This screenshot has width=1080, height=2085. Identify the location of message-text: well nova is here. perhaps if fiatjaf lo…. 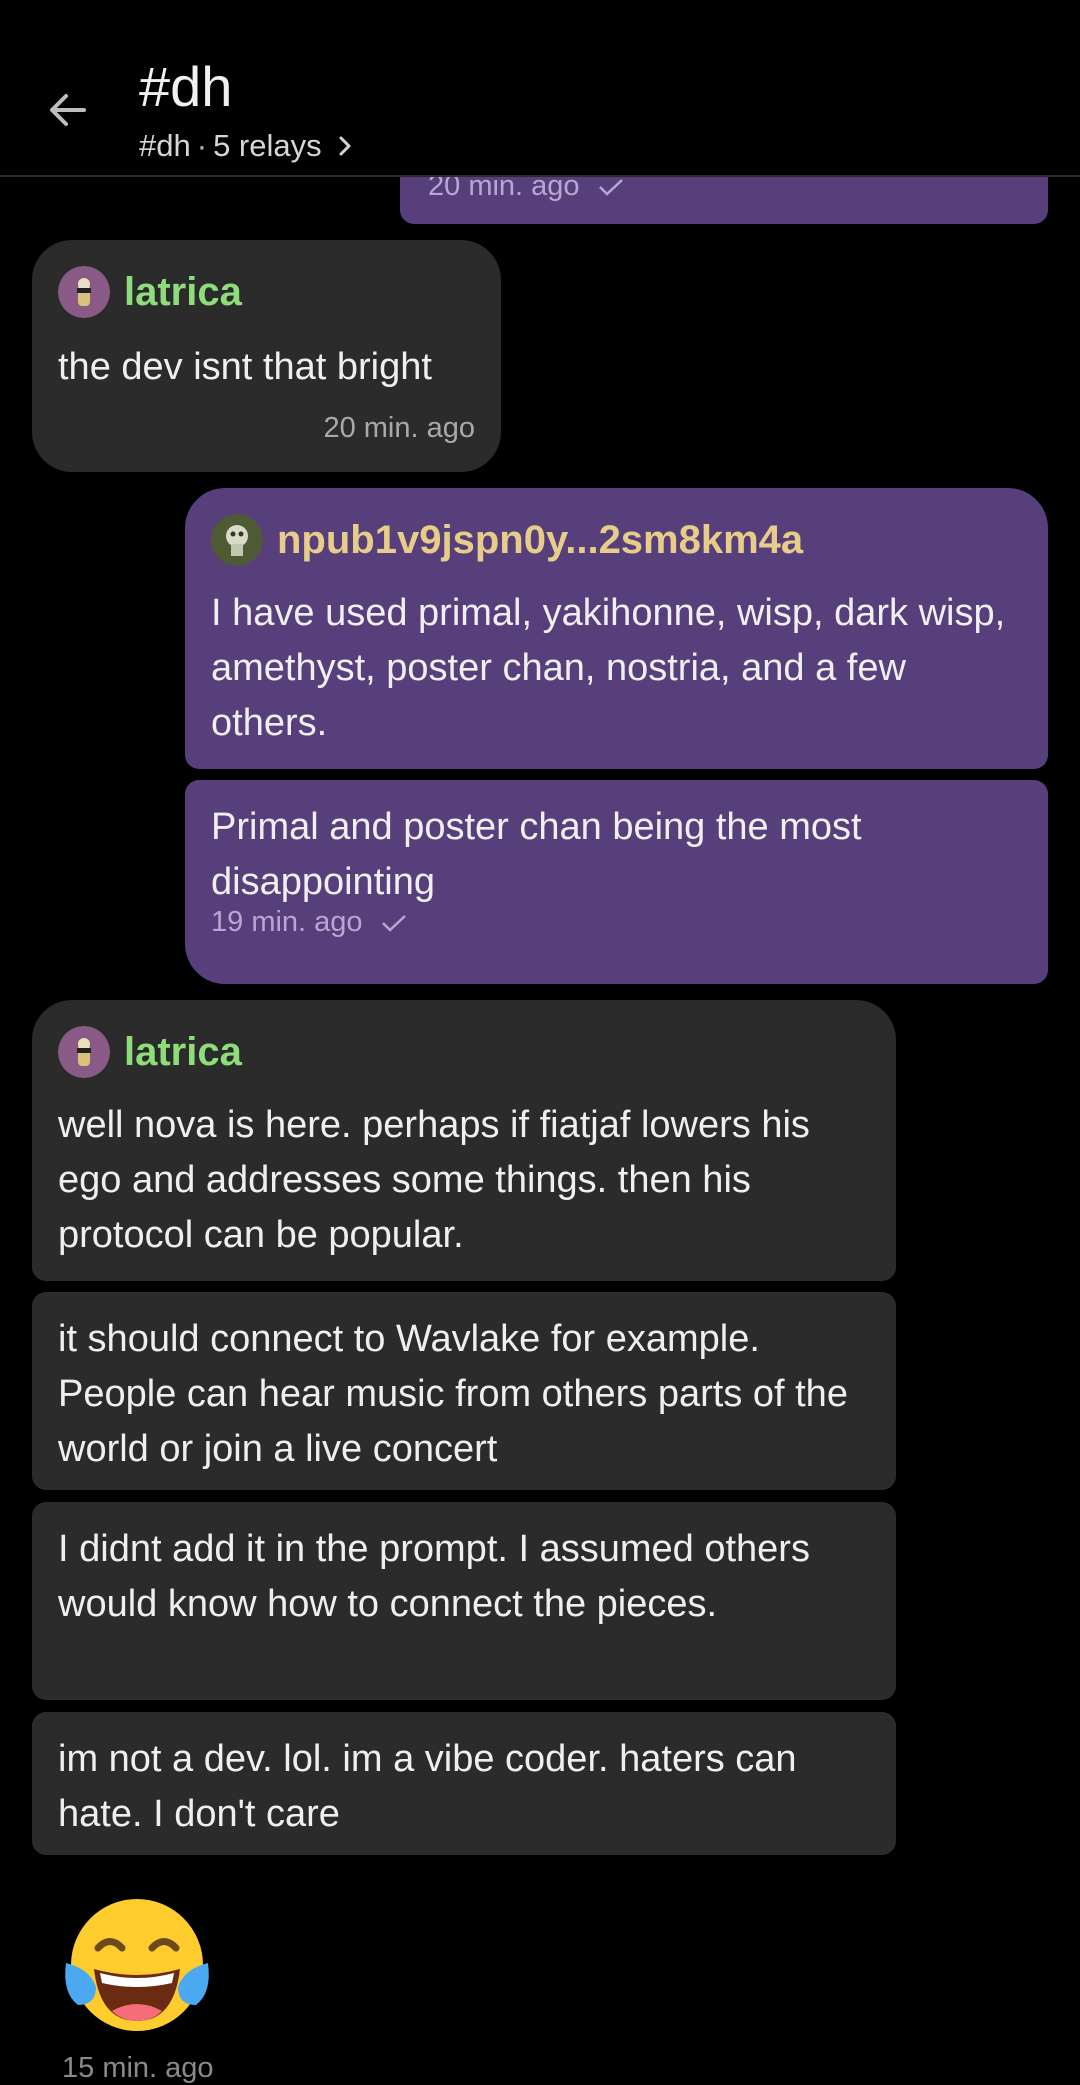
(434, 1180).